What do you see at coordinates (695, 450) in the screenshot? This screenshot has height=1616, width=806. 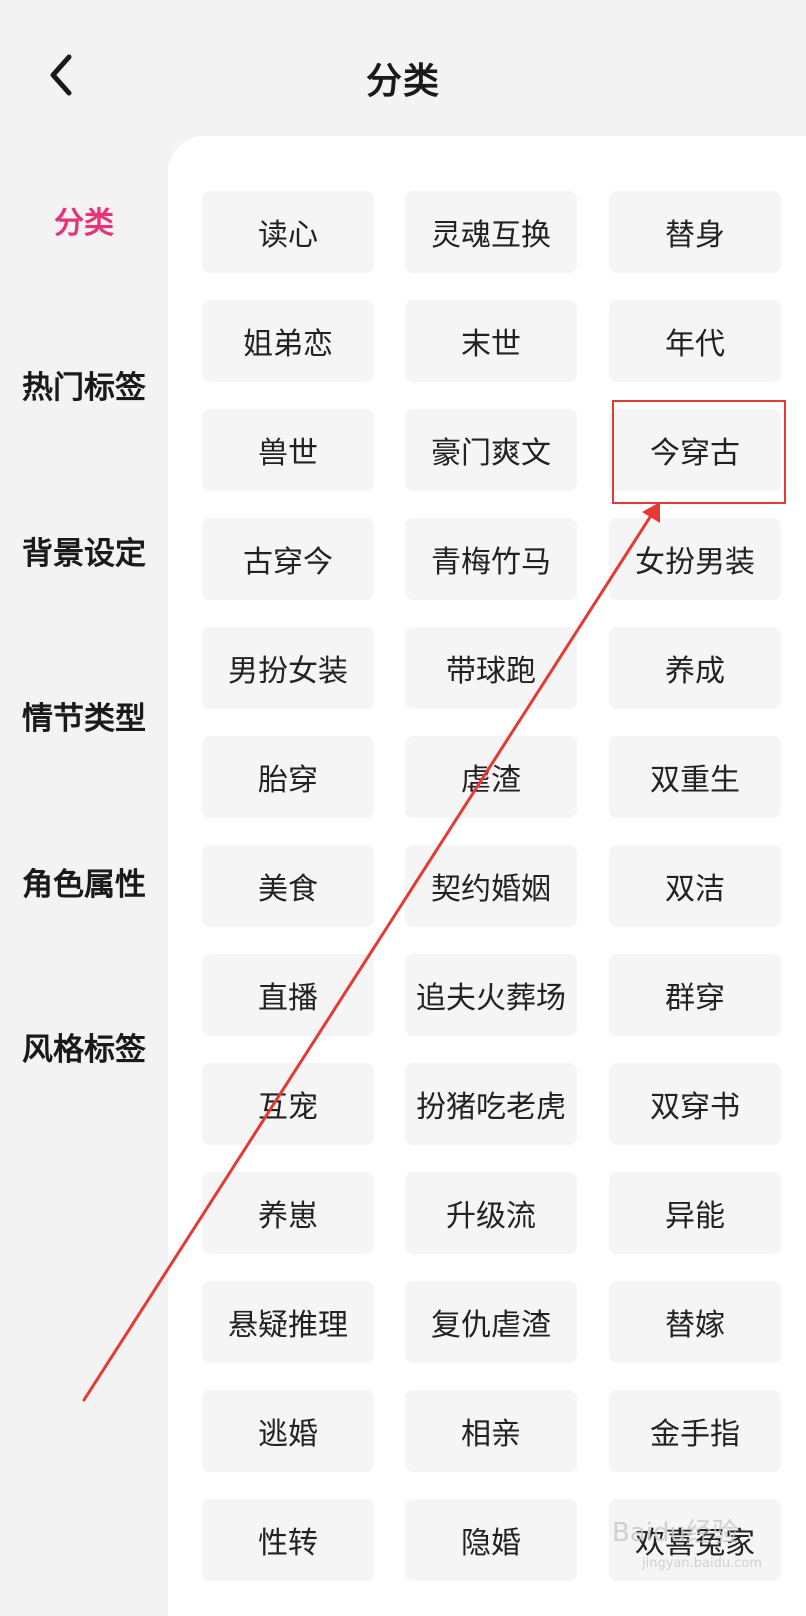 I see `tag-item: 今穿古` at bounding box center [695, 450].